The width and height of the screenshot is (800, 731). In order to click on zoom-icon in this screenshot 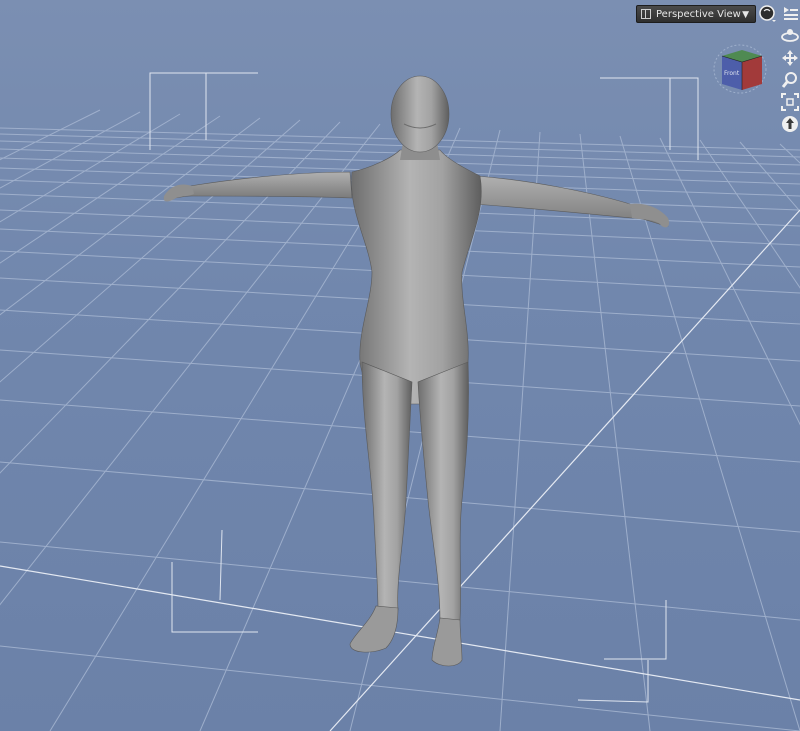, I will do `click(790, 80)`.